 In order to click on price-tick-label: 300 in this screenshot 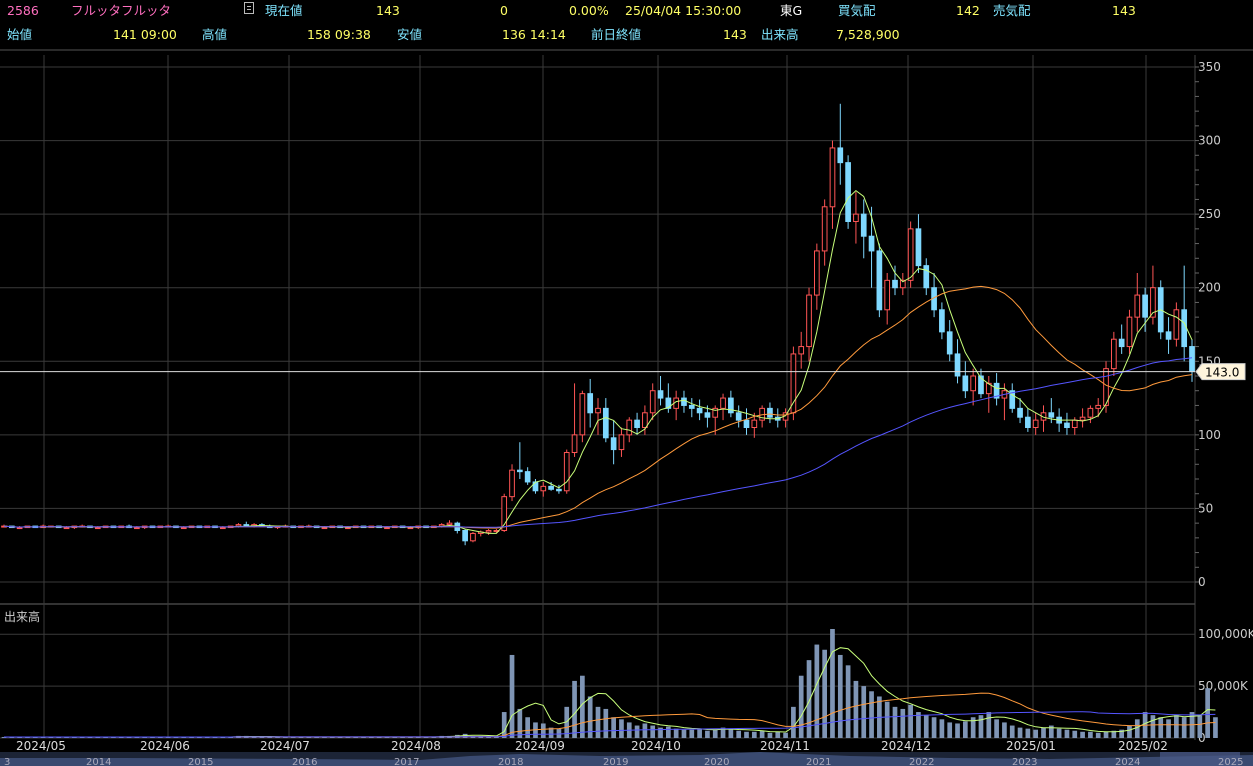, I will do `click(1209, 141)`.